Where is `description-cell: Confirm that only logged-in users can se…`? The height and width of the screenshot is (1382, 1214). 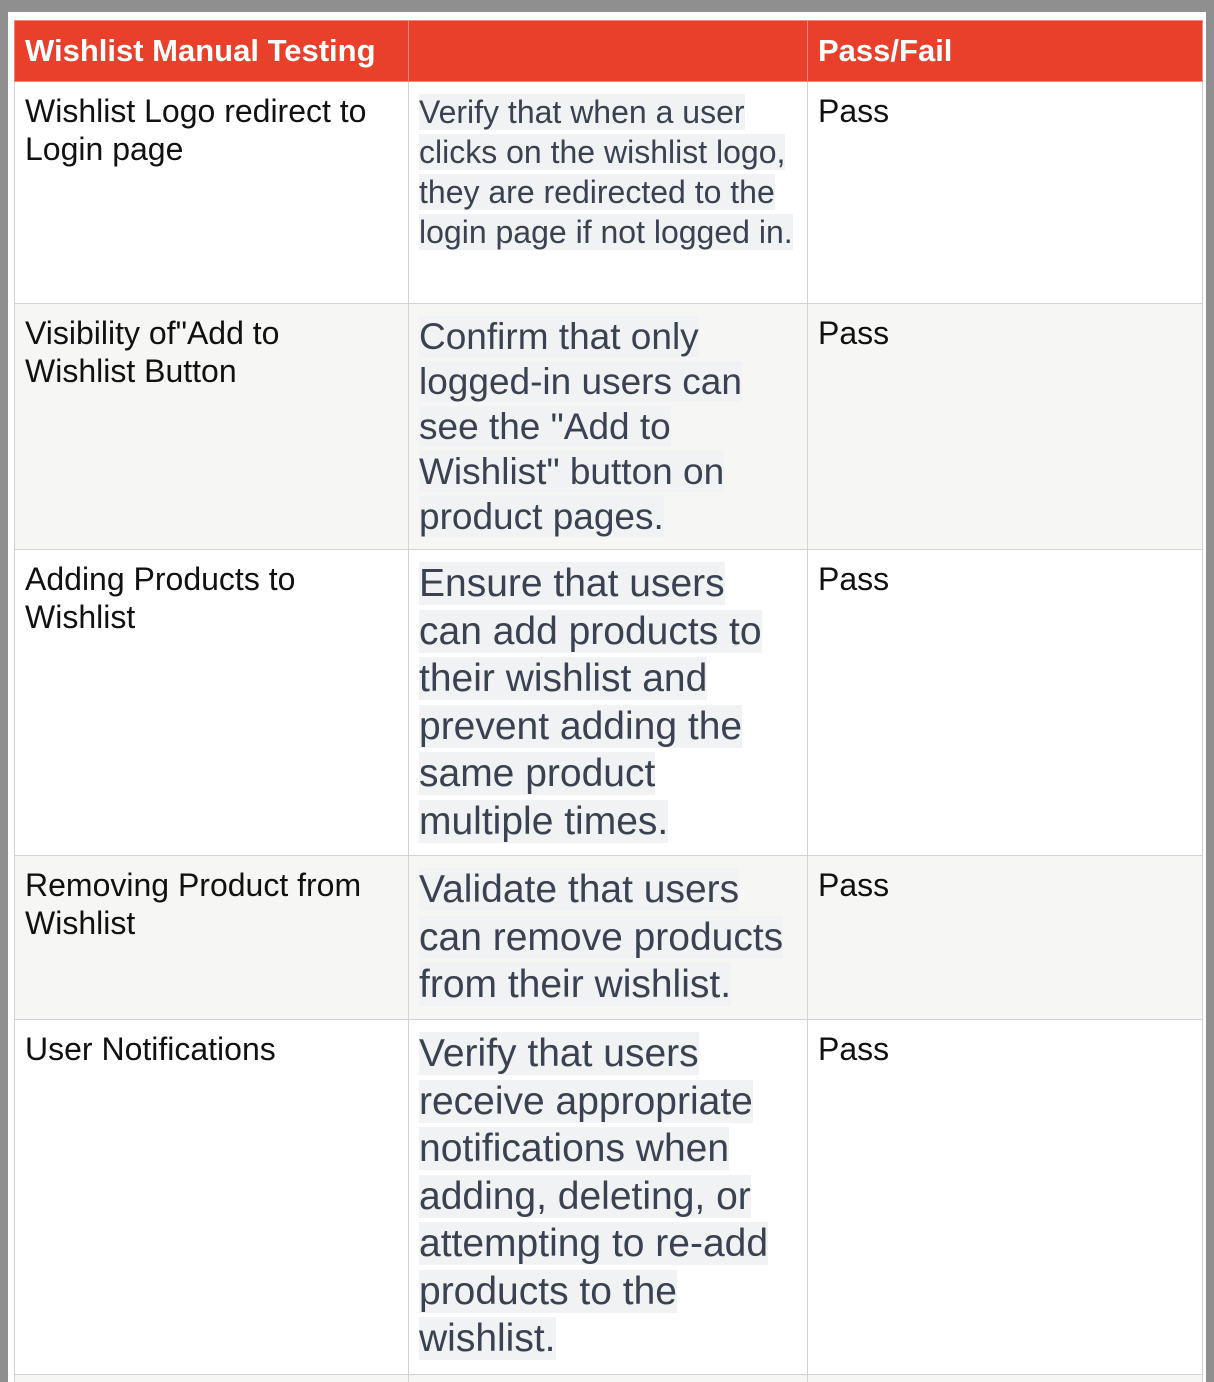 description-cell: Confirm that only logged-in users can se… is located at coordinates (608, 426).